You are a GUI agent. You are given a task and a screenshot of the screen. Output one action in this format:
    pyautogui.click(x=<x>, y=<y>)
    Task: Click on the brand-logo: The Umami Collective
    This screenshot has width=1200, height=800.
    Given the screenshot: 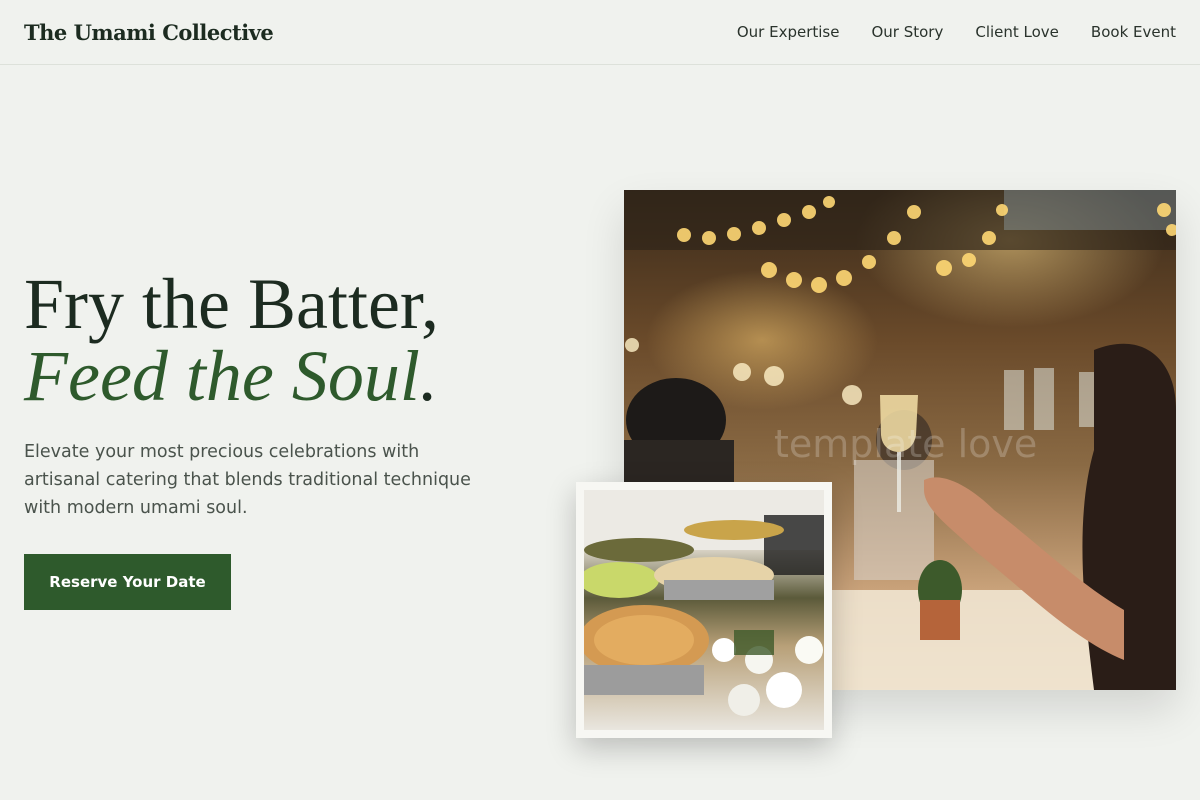 What is the action you would take?
    pyautogui.click(x=149, y=32)
    